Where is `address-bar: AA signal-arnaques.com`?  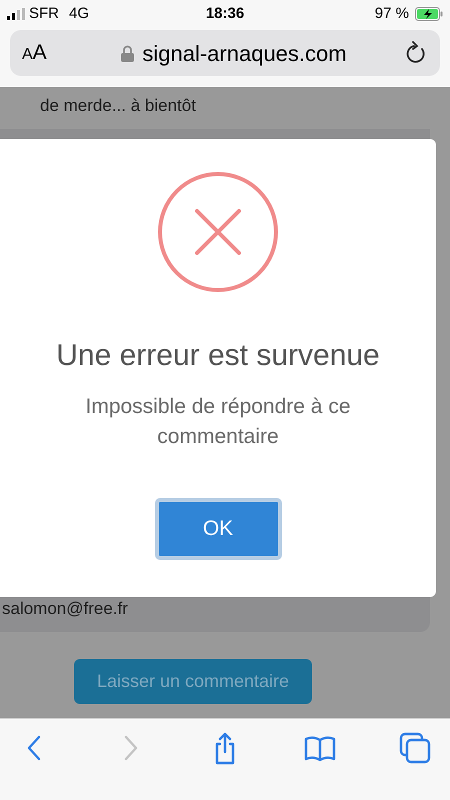
address-bar: AA signal-arnaques.com is located at coordinates (225, 53).